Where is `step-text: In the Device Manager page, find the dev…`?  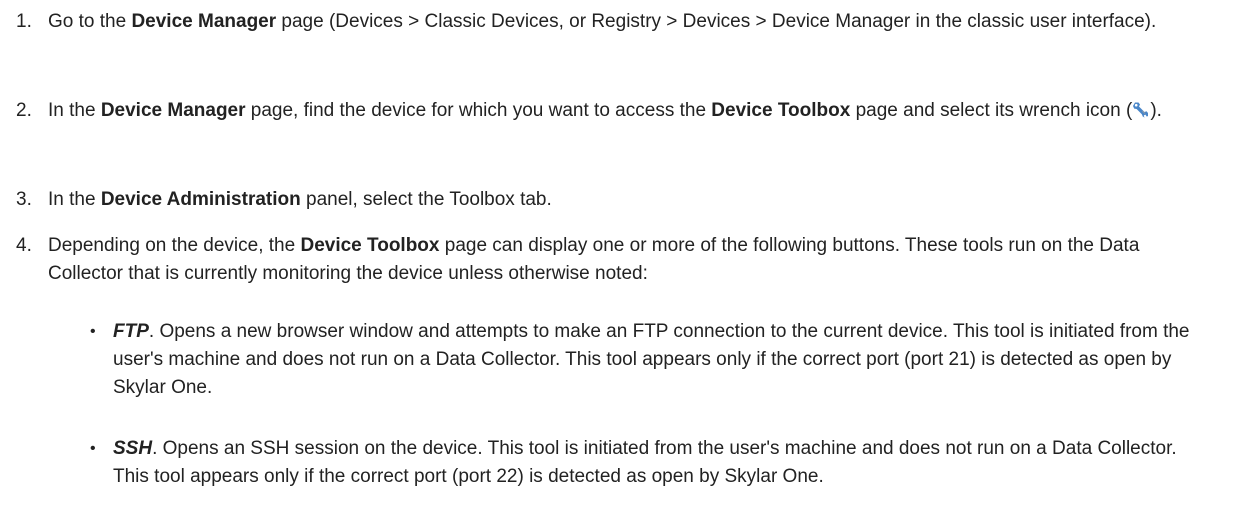 step-text: In the Device Manager page, find the dev… is located at coordinates (631, 111).